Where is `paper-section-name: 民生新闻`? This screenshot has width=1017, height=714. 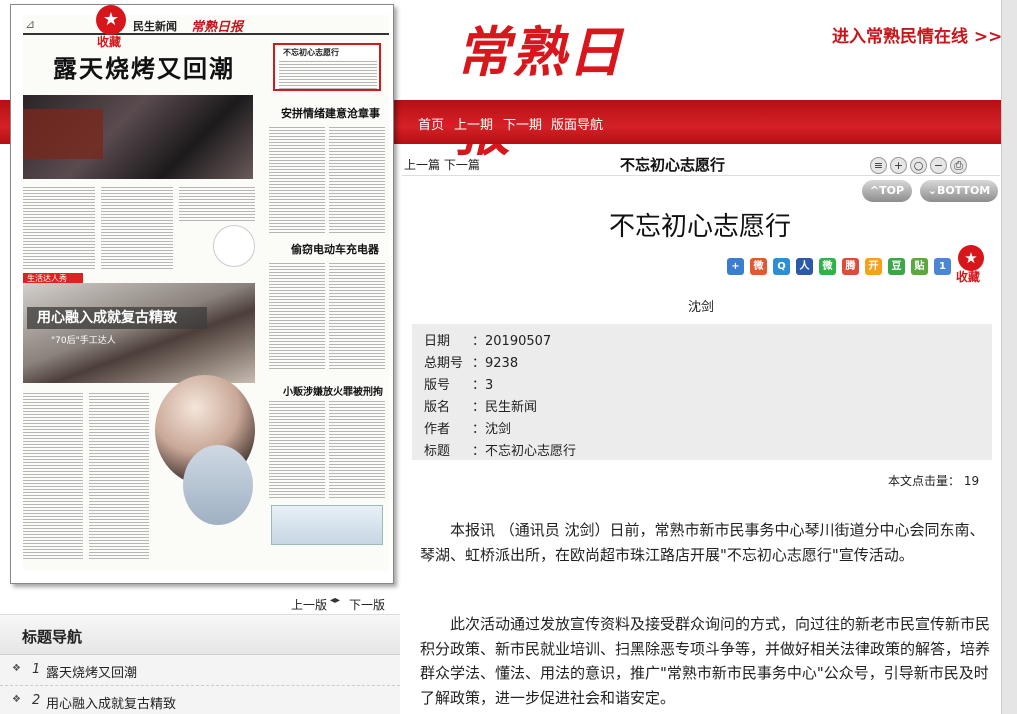
paper-section-name: 民生新闻 is located at coordinates (155, 26).